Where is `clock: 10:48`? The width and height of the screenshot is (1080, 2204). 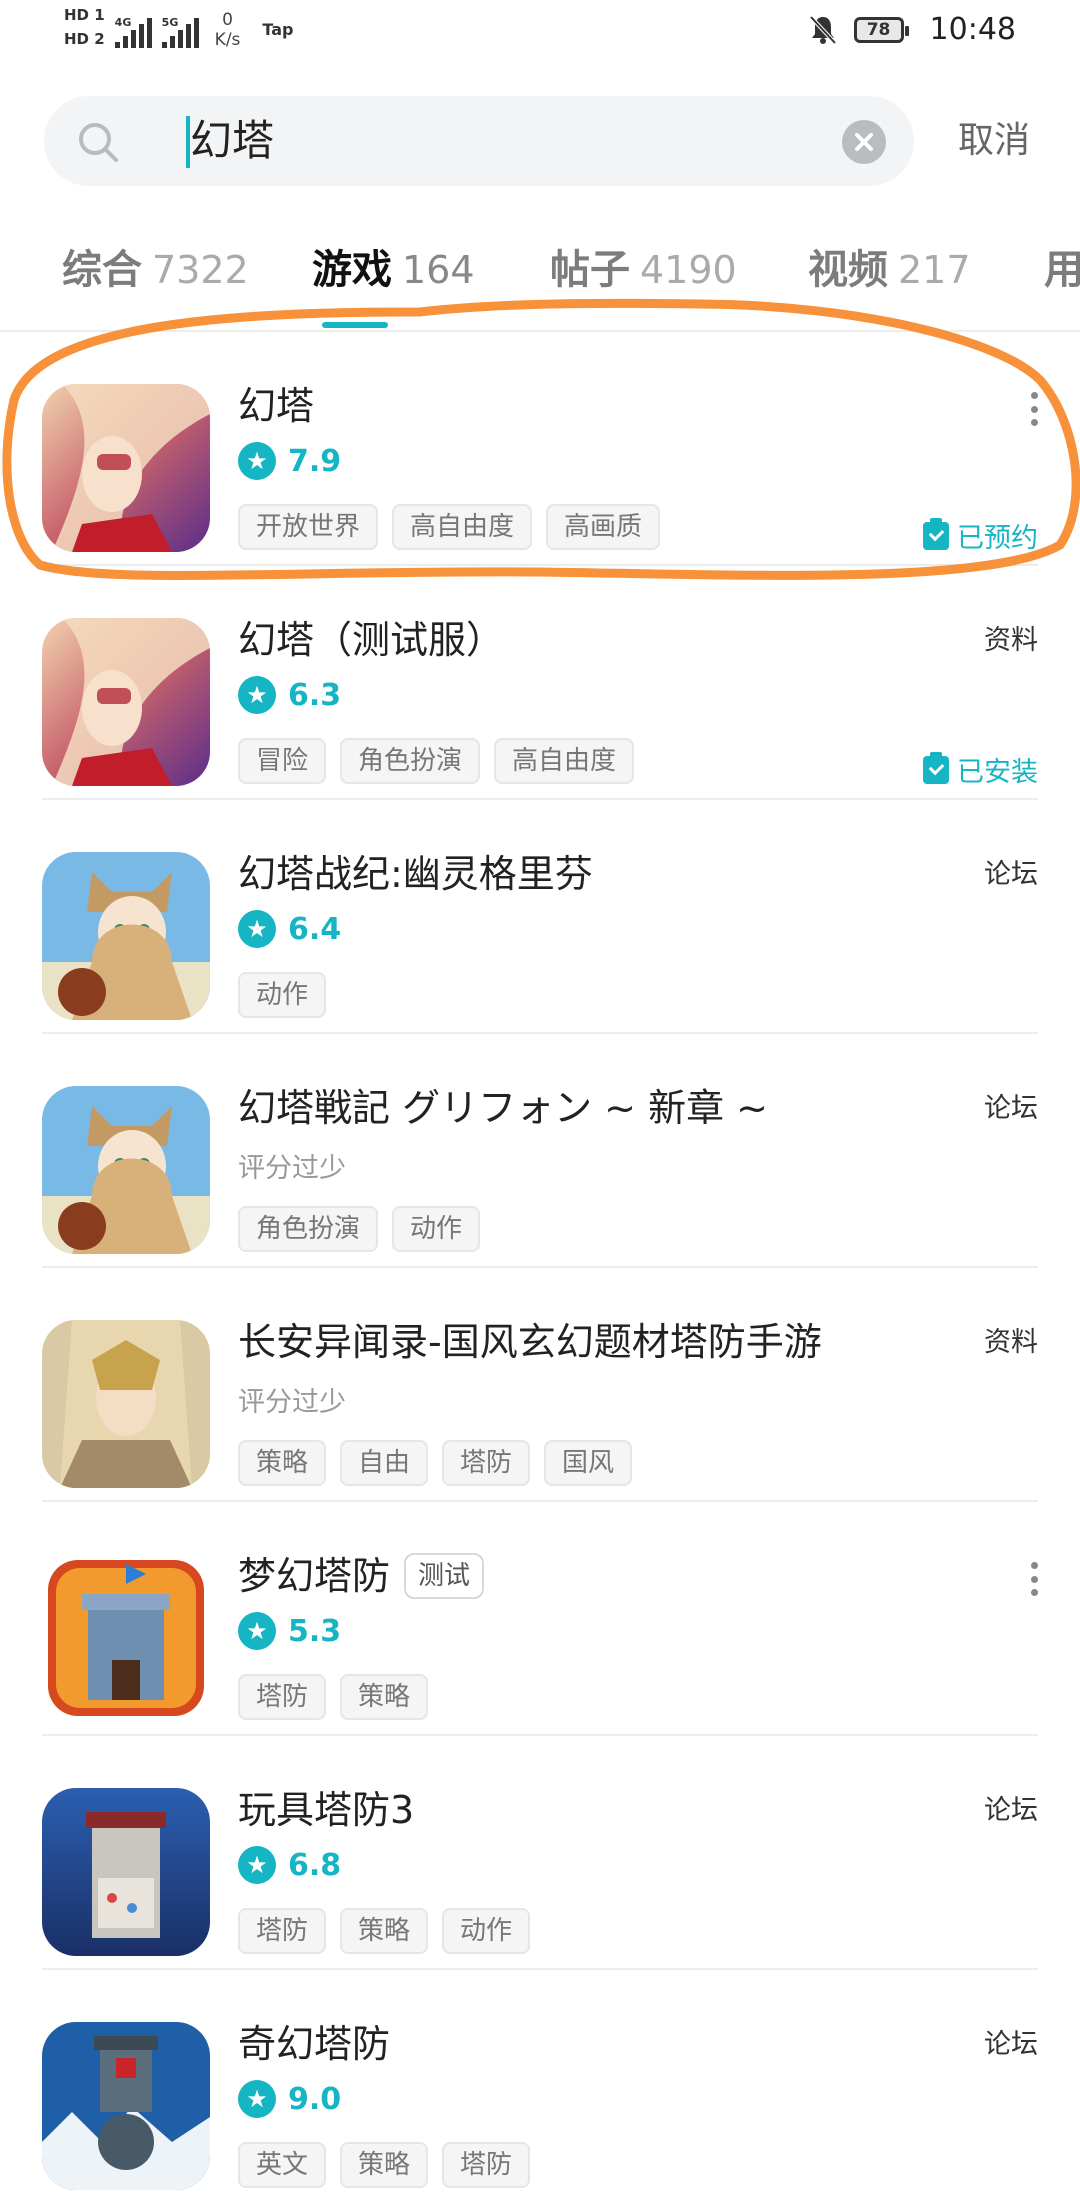 clock: 10:48 is located at coordinates (972, 29).